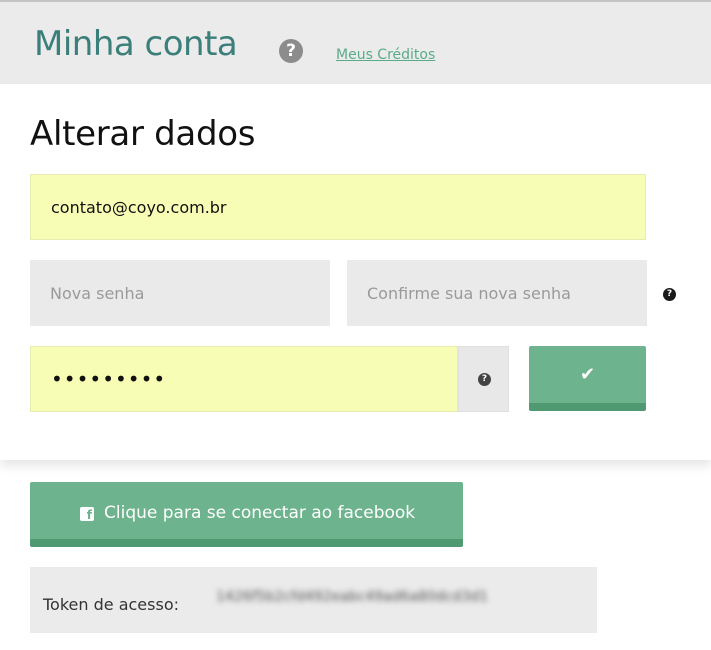 This screenshot has width=711, height=650. What do you see at coordinates (291, 51) in the screenshot?
I see `question-circle-icon: ?` at bounding box center [291, 51].